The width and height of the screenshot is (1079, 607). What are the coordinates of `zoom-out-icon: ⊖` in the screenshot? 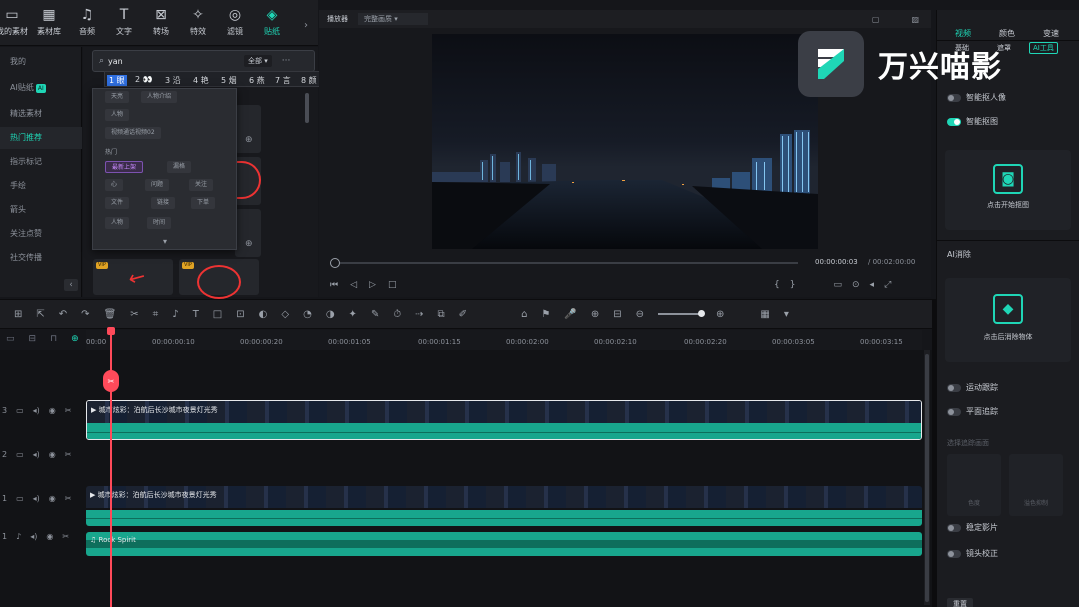 It's located at (640, 314).